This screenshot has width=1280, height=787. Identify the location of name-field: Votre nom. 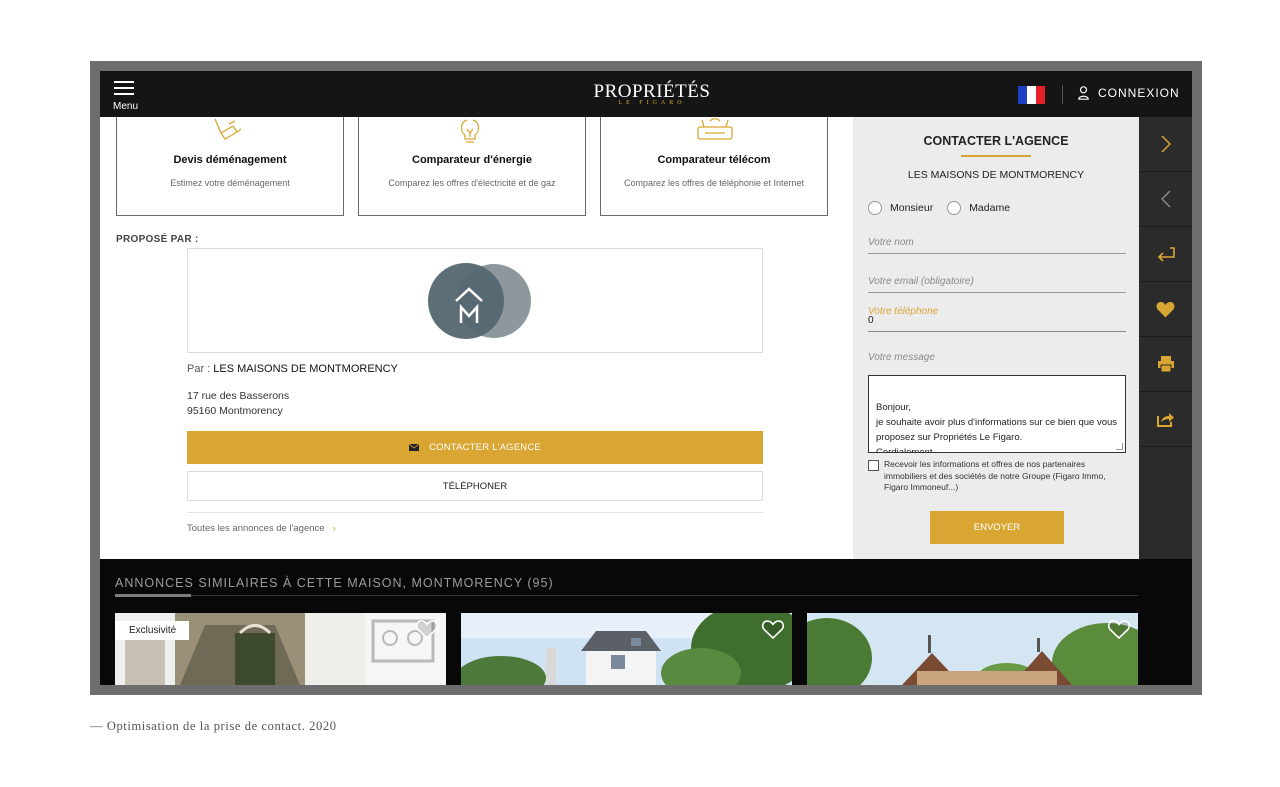
(997, 243).